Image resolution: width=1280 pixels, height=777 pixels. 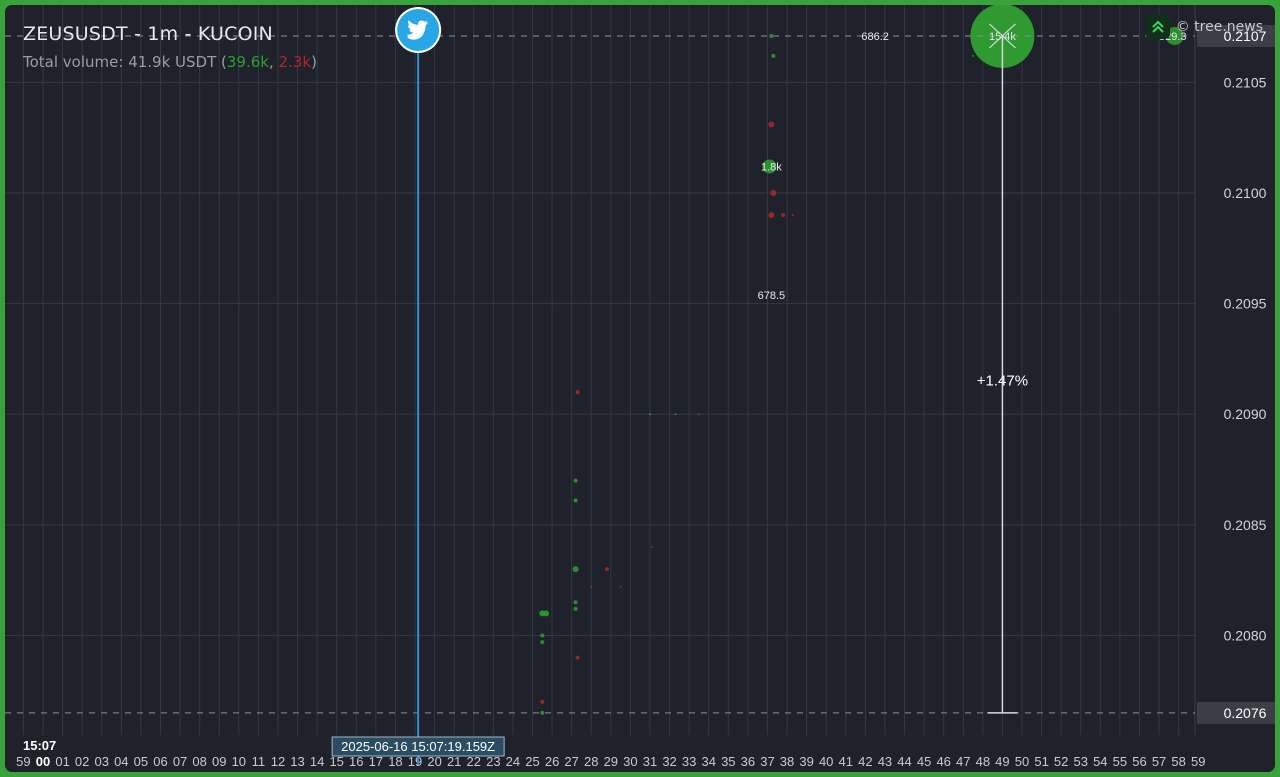 What do you see at coordinates (904, 761) in the screenshot?
I see `x-tick-label: 44` at bounding box center [904, 761].